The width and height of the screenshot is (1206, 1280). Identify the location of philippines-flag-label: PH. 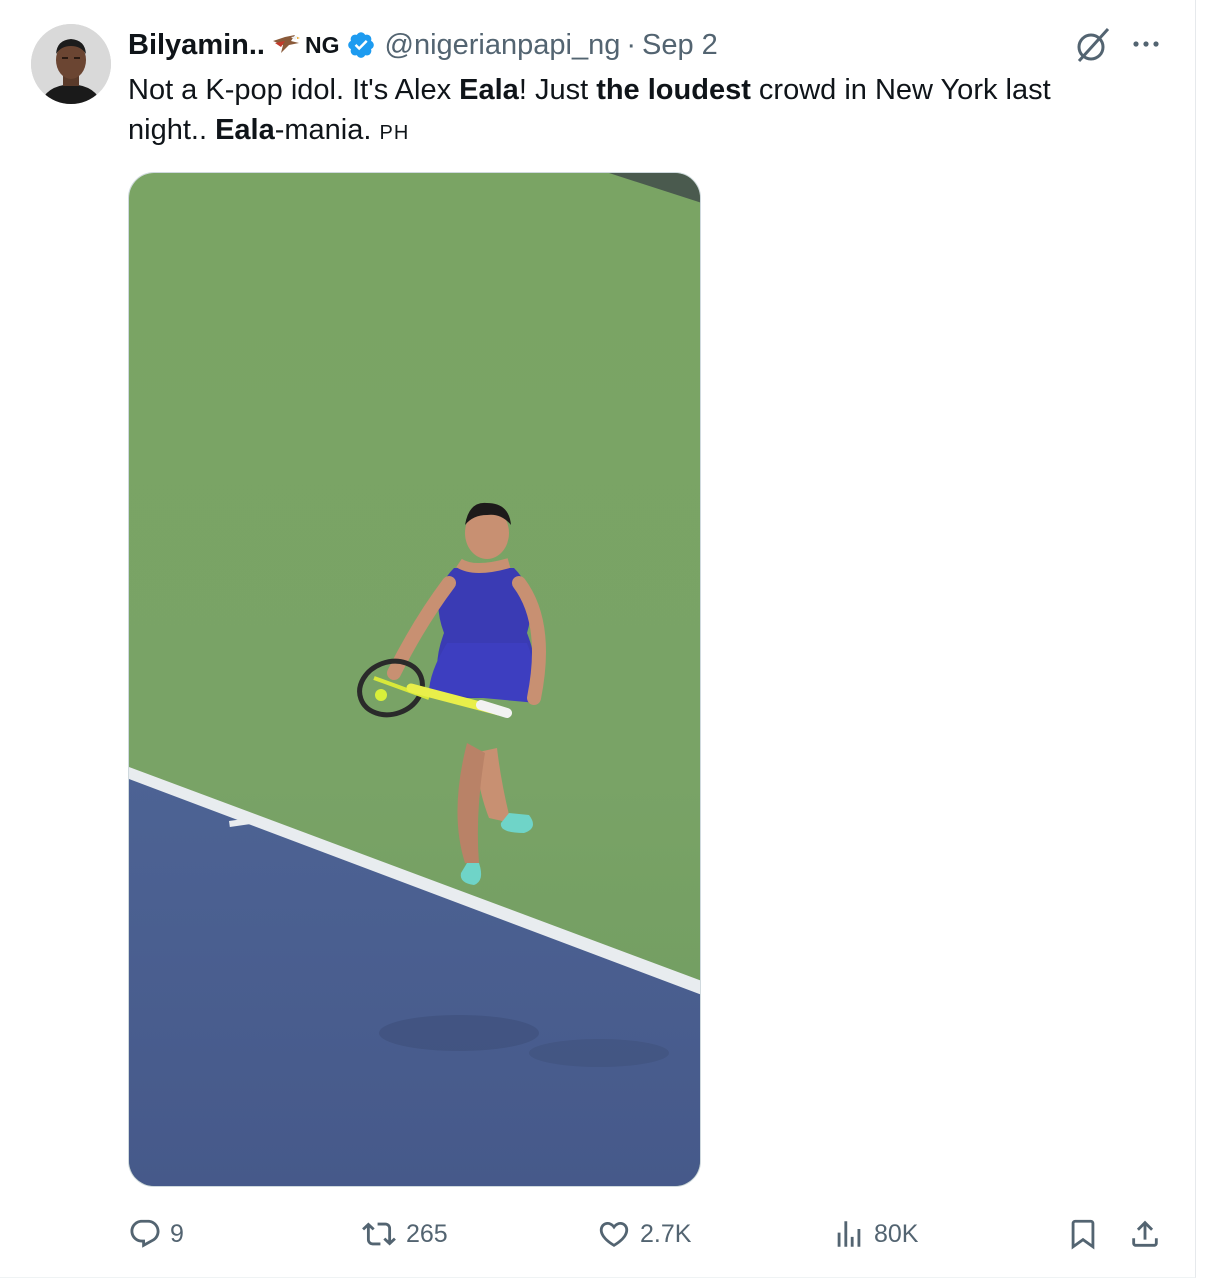
(394, 133).